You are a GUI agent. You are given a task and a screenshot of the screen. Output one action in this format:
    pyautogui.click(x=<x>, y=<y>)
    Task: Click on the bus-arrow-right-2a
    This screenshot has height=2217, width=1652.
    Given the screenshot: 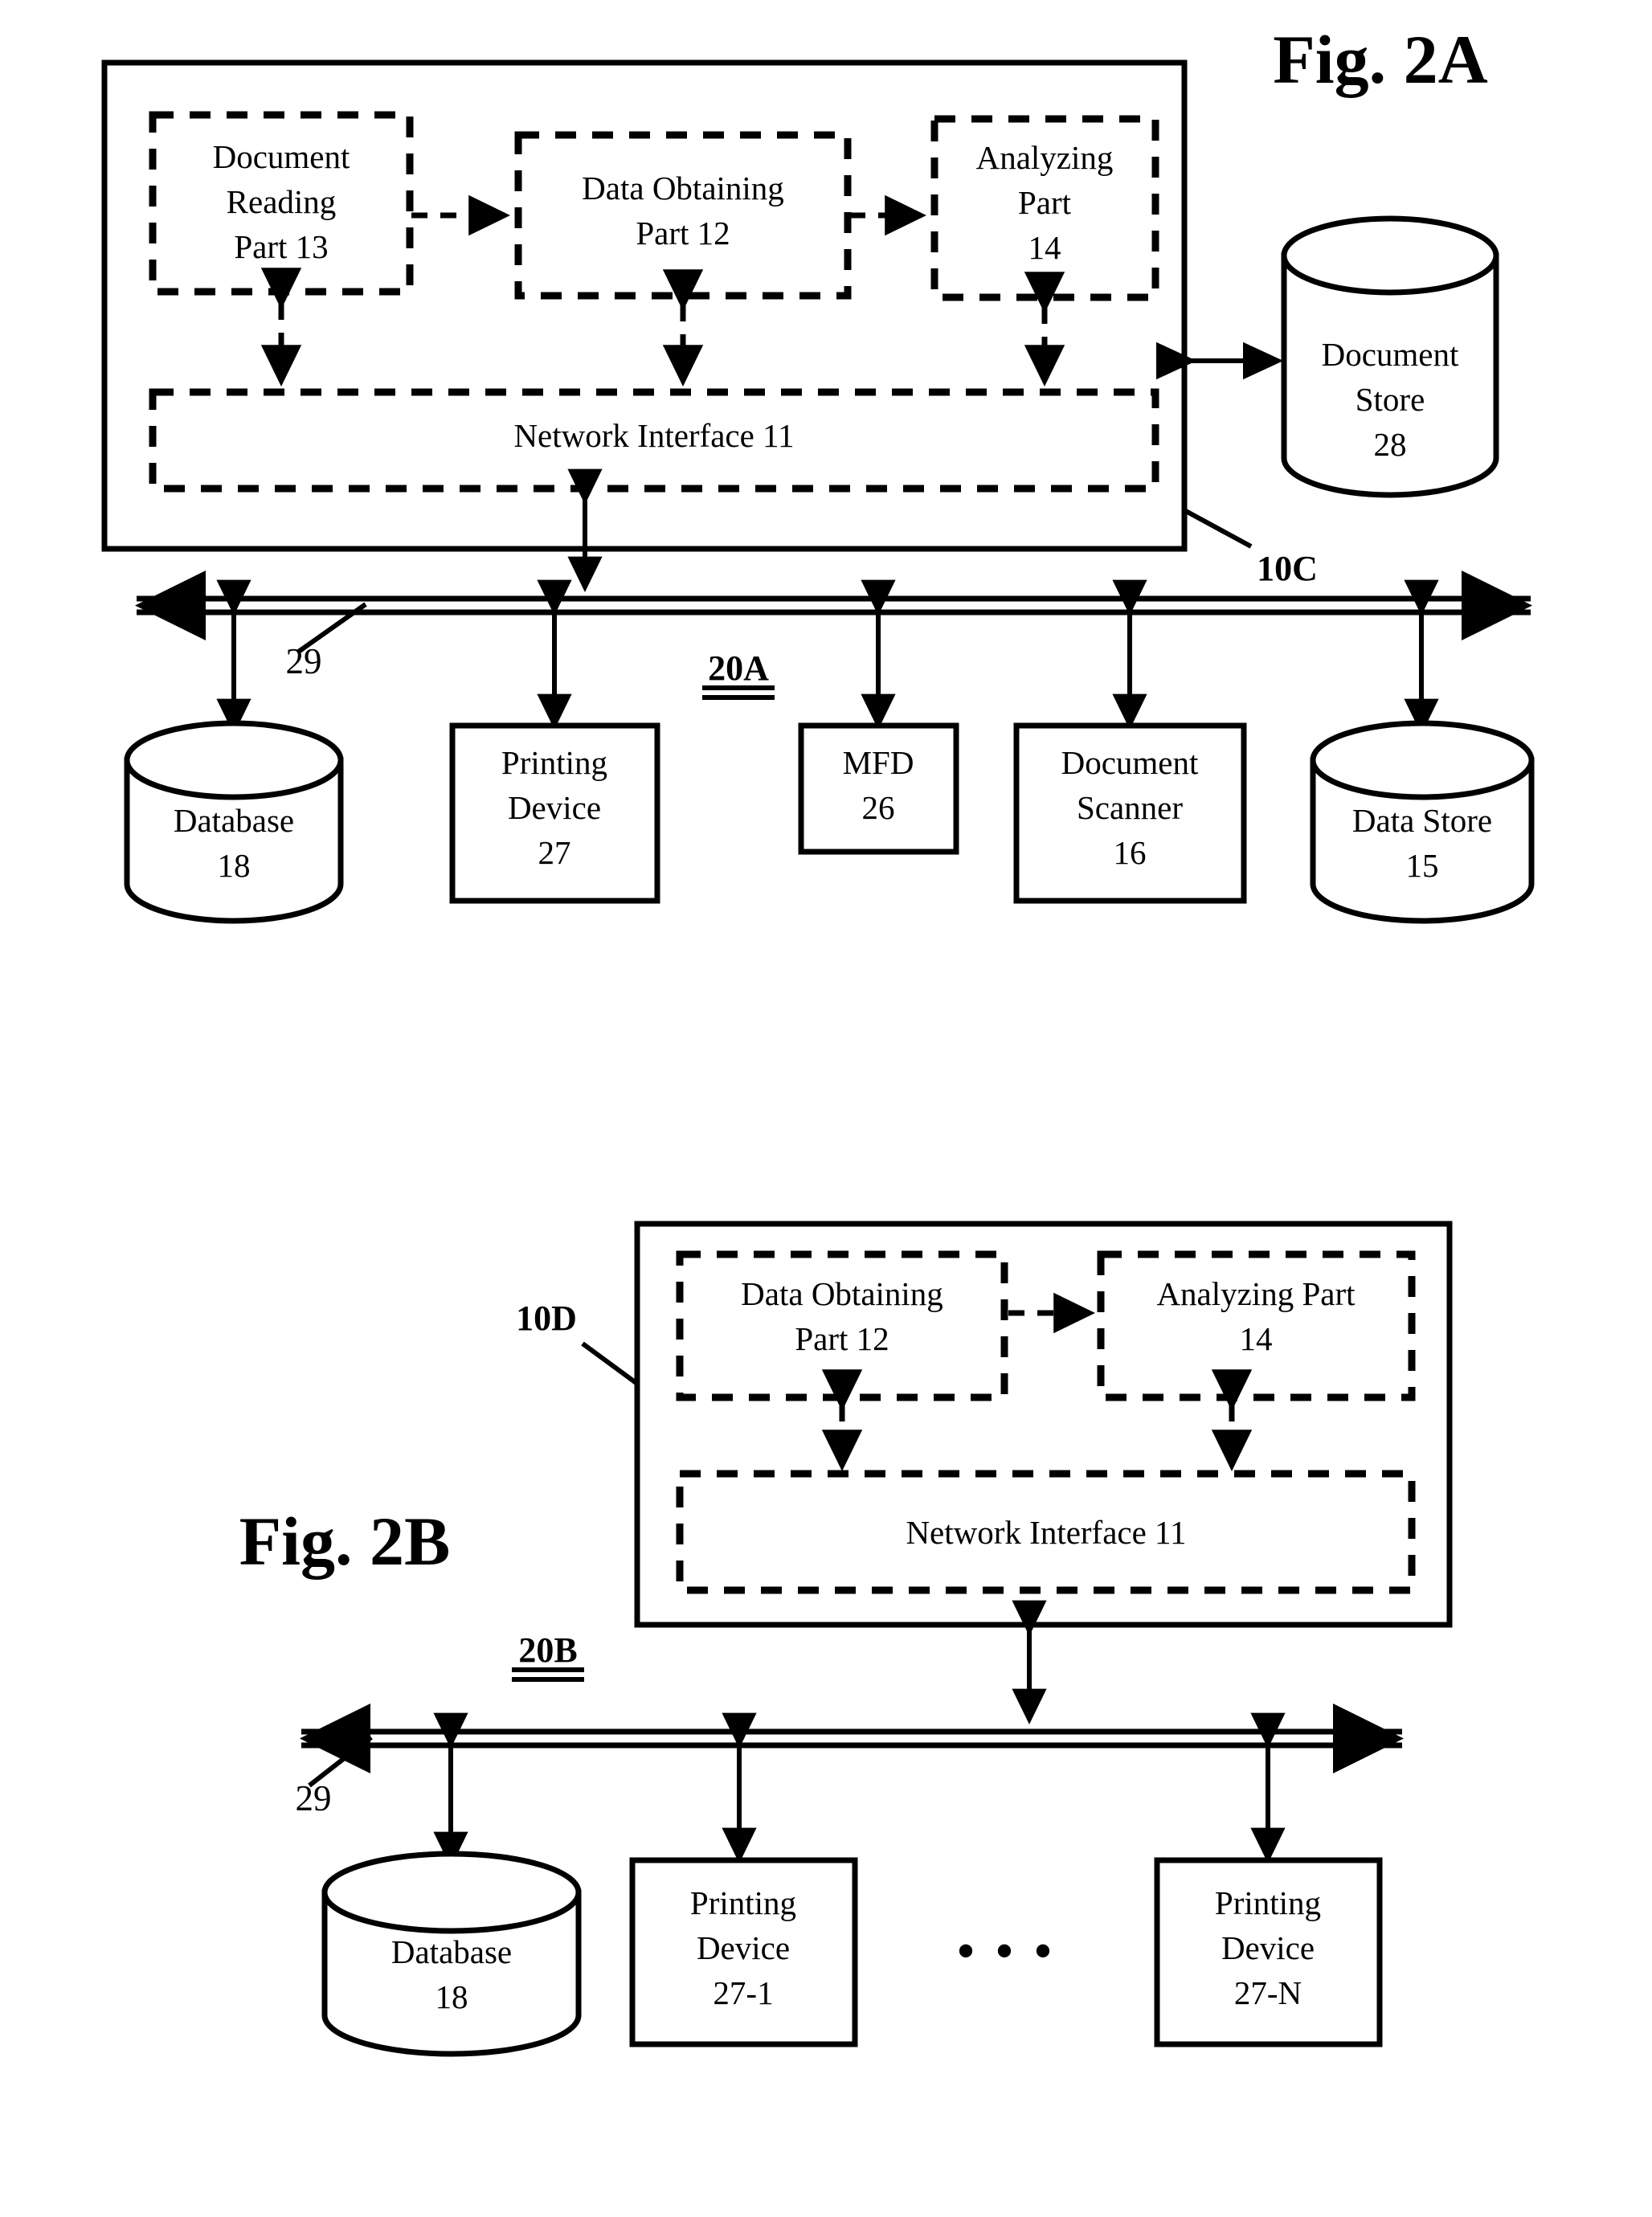 What is the action you would take?
    pyautogui.click(x=1497, y=605)
    